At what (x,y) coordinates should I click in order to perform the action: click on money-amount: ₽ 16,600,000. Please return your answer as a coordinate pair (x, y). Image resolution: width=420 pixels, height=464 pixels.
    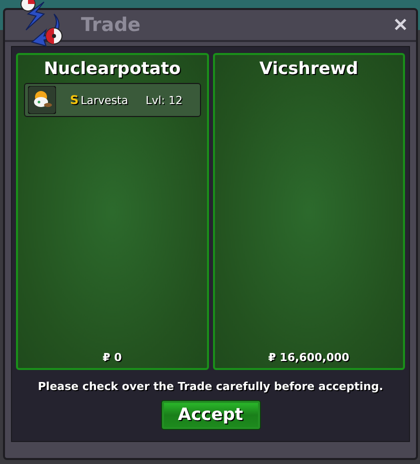
    Looking at the image, I should click on (309, 357).